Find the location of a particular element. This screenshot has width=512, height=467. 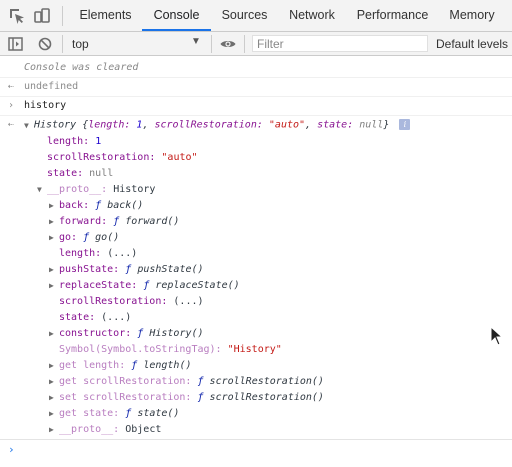

proto-property-row: ▶ back: ƒ back() is located at coordinates (256, 206).